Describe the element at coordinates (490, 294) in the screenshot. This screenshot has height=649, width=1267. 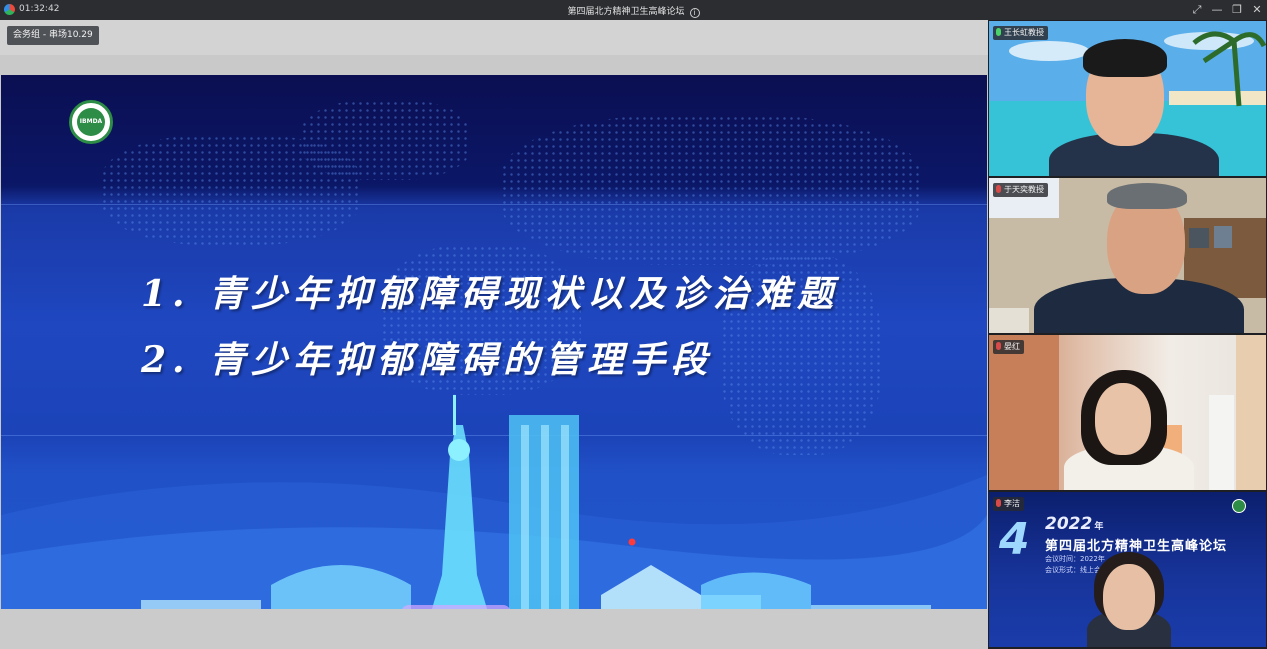
I see `slide-line-1: 1. 青少年抑郁障碍现状以及诊治难题` at that location.